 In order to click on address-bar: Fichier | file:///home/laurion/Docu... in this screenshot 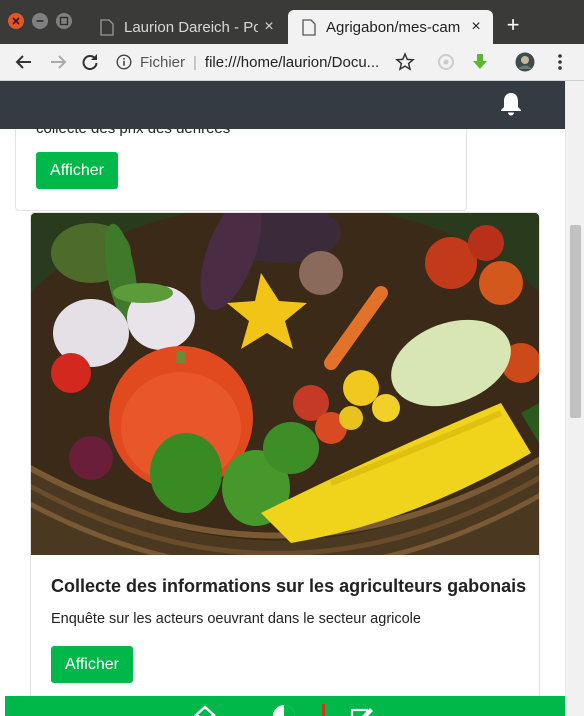, I will do `click(276, 62)`.